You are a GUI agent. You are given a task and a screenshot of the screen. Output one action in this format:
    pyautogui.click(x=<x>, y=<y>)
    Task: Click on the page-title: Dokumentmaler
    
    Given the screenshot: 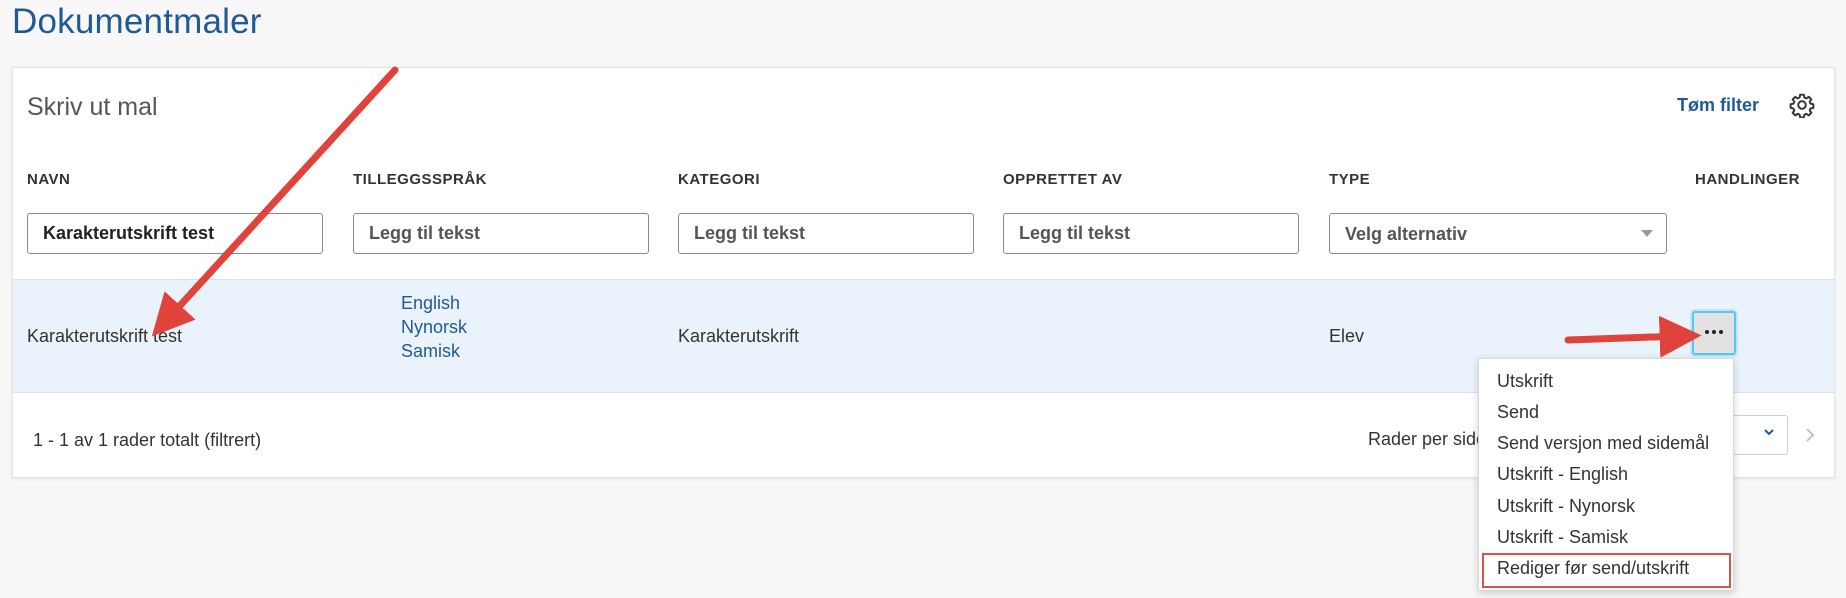 What is the action you would take?
    pyautogui.click(x=137, y=21)
    